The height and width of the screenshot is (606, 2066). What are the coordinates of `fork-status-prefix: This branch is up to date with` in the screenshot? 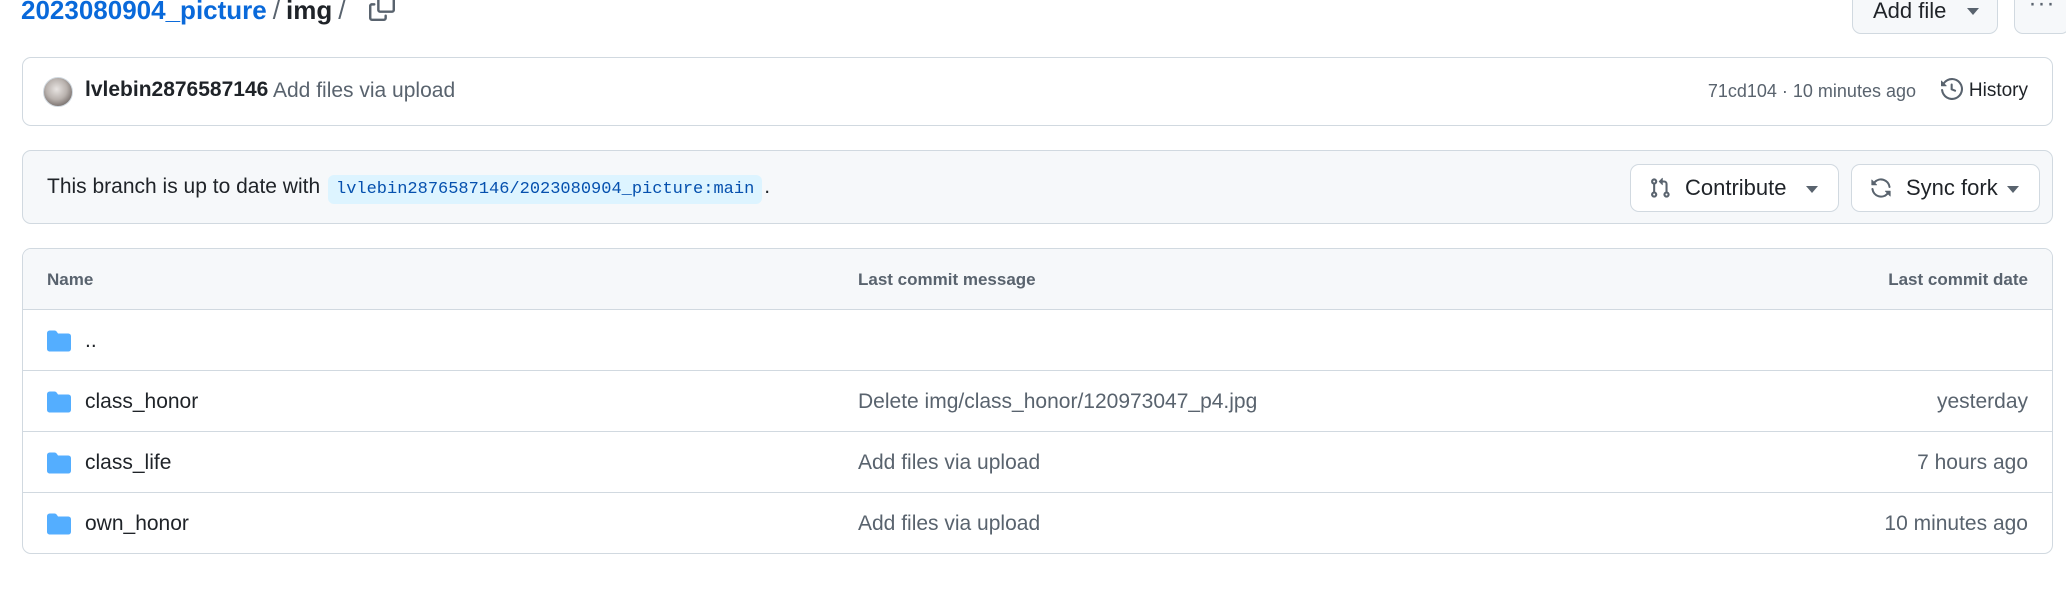 It's located at (184, 186).